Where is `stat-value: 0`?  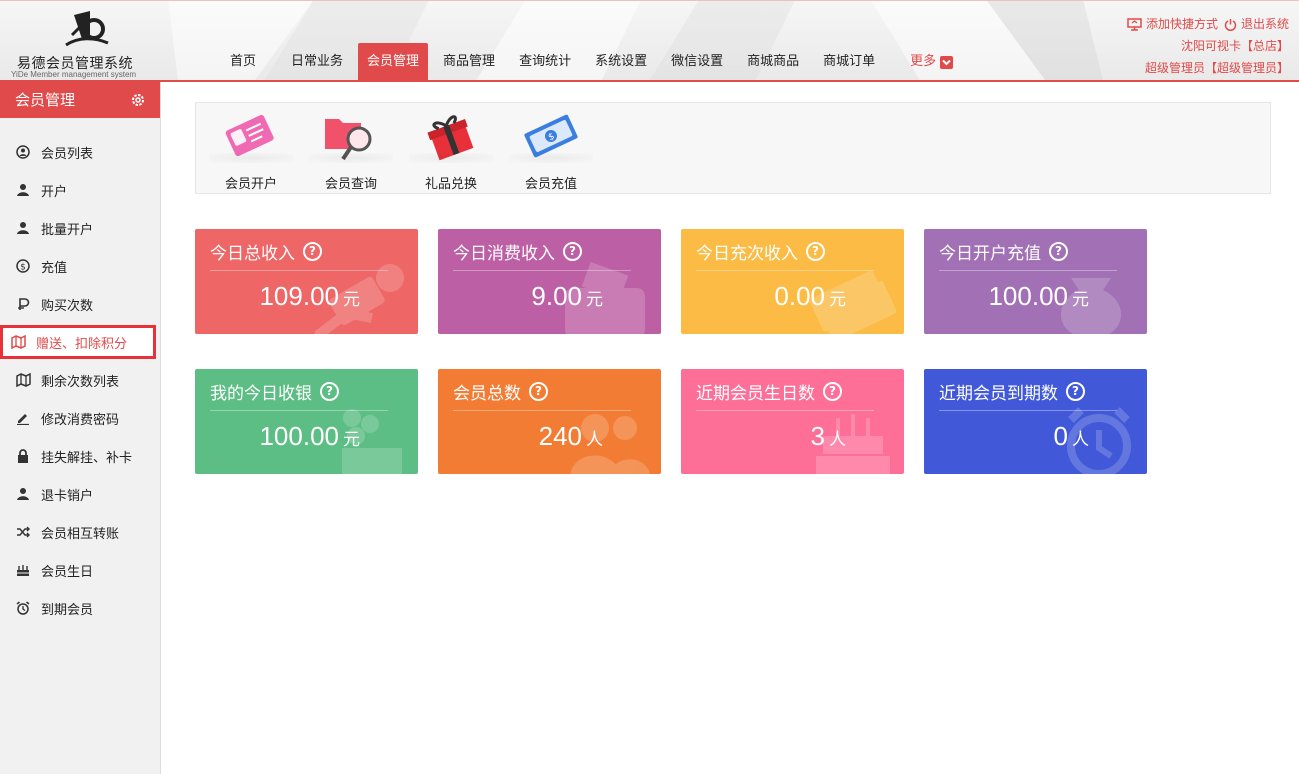 stat-value: 0 is located at coordinates (1060, 436).